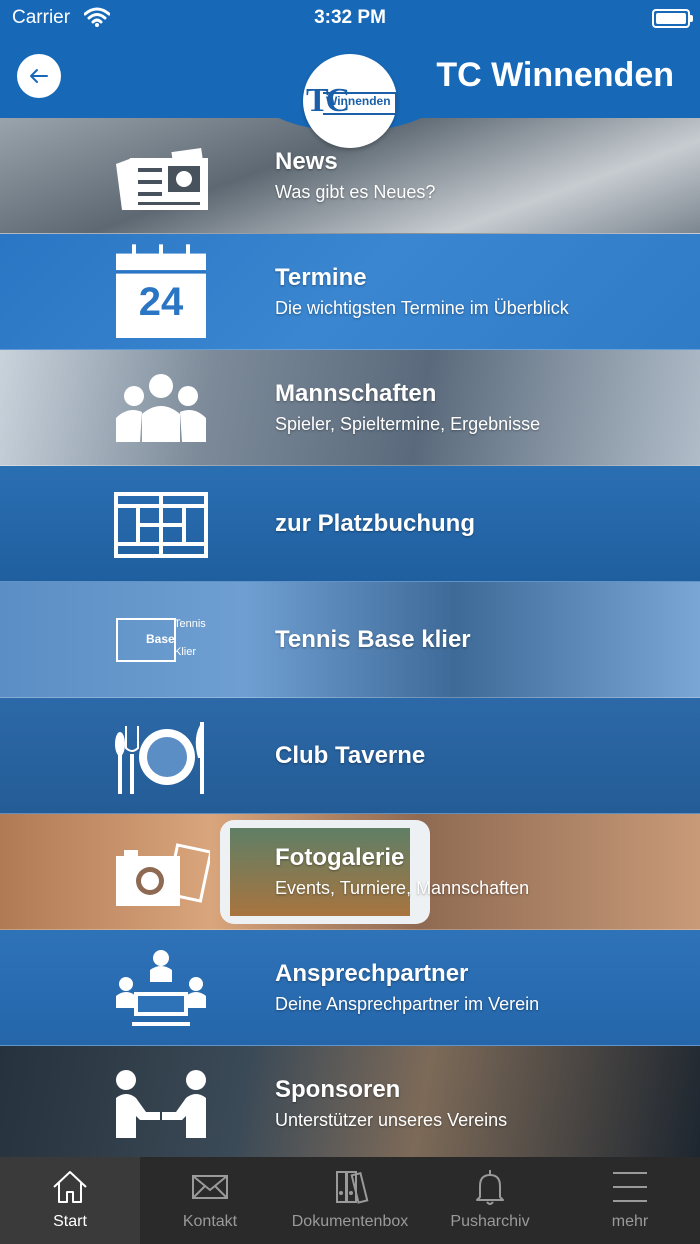 The width and height of the screenshot is (700, 1244). I want to click on contact-persons-icon, so click(161, 988).